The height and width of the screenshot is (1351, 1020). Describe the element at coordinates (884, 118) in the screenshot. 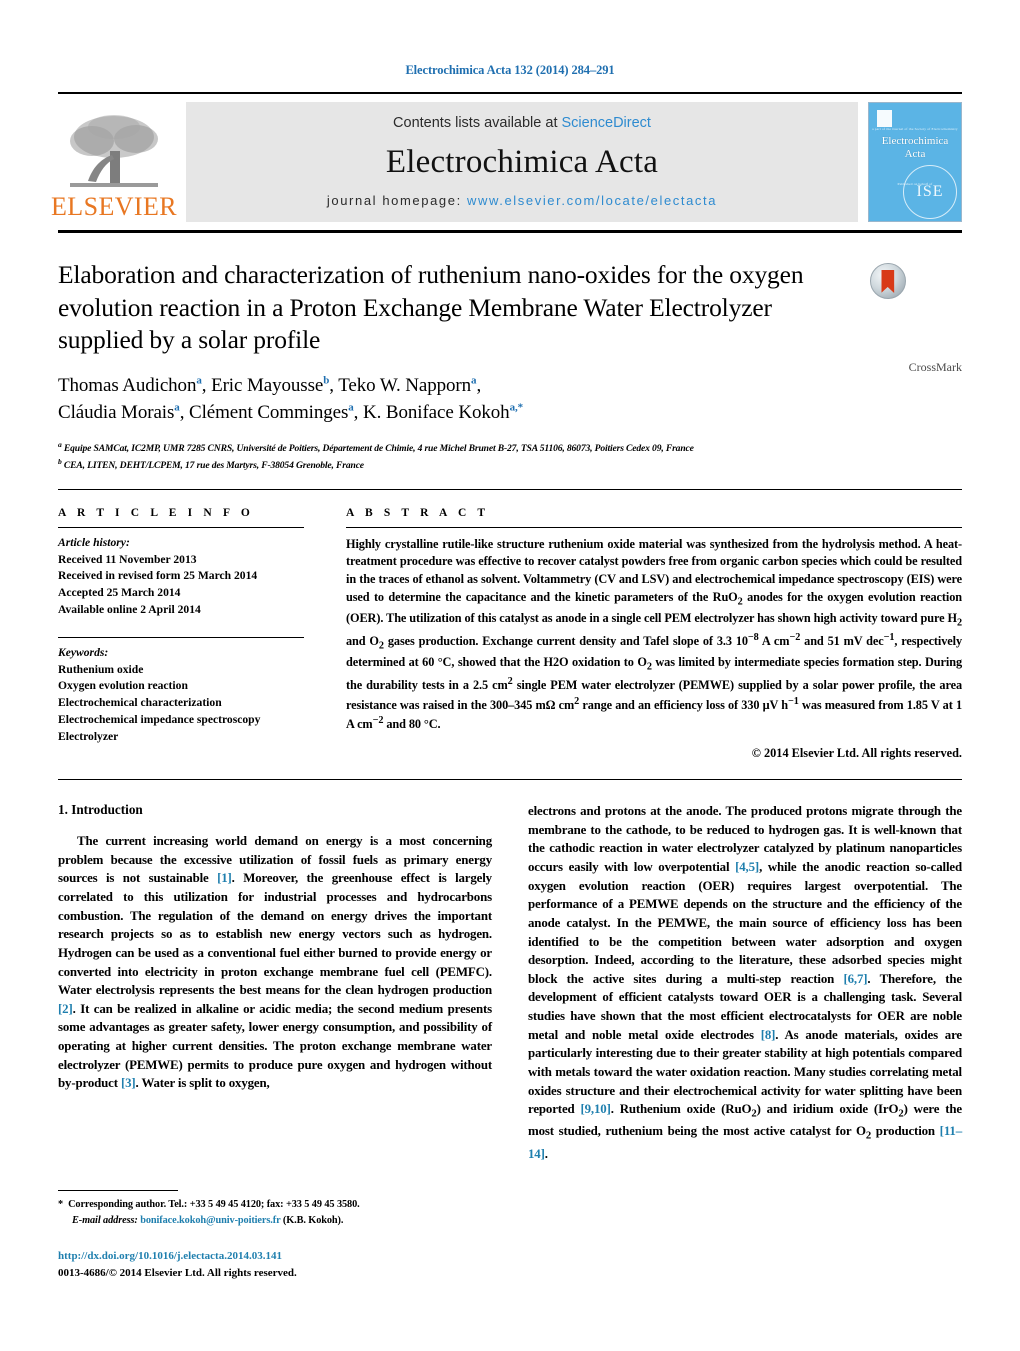

I see `cover-elsevier-mark-icon` at that location.